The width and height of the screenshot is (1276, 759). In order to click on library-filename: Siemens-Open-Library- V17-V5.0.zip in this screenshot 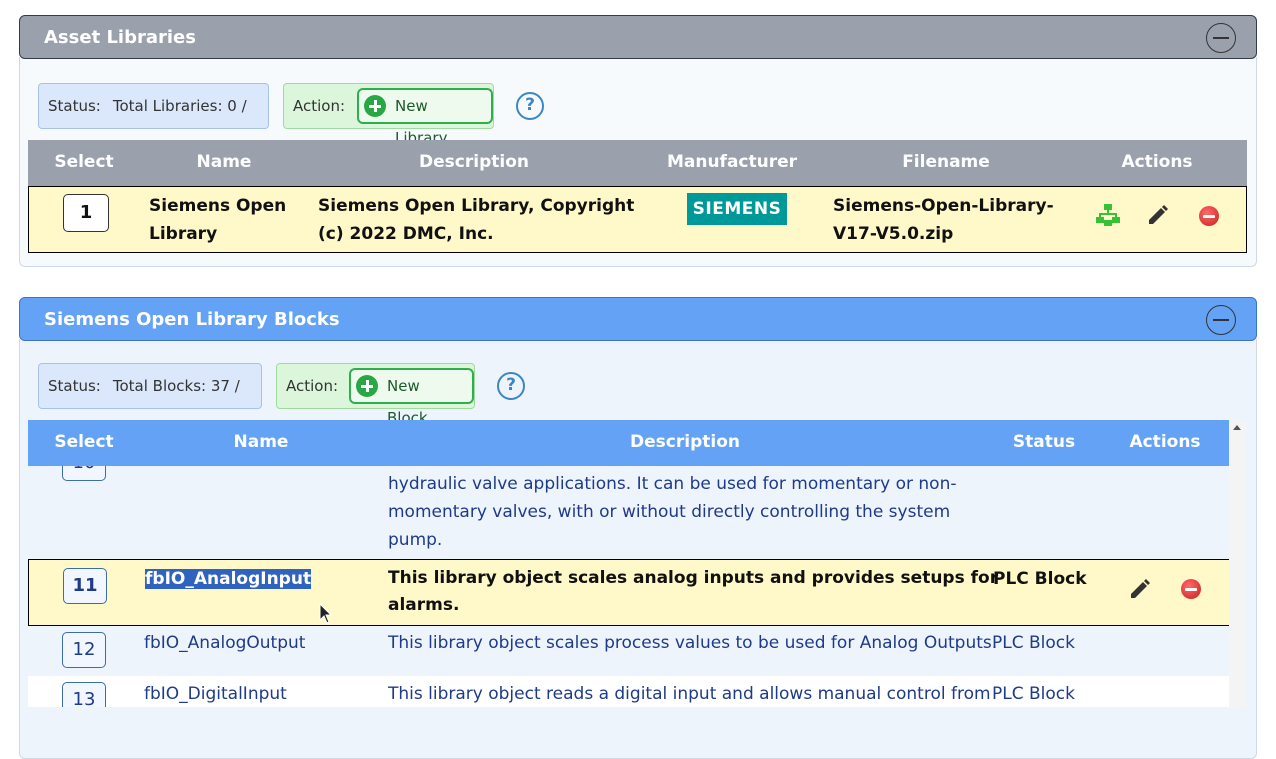, I will do `click(943, 220)`.